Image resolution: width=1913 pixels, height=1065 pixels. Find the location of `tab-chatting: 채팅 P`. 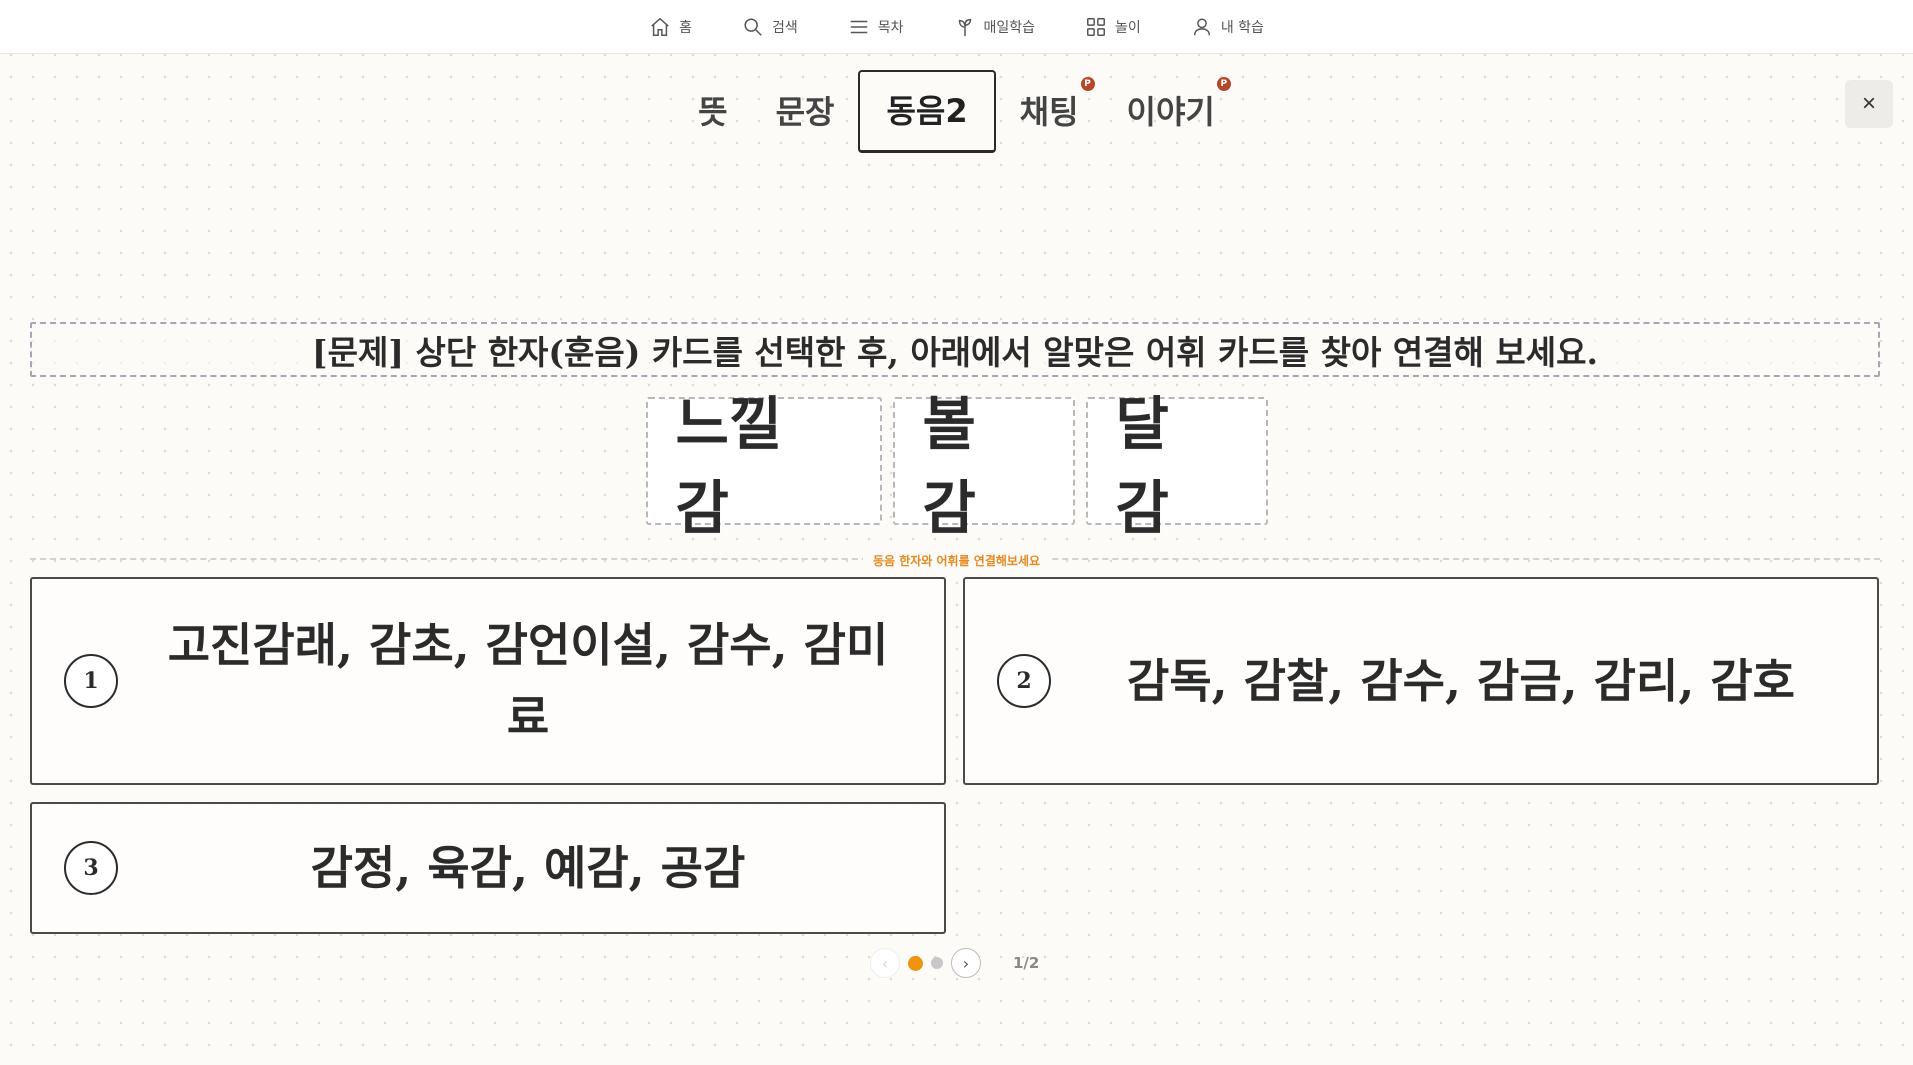

tab-chatting: 채팅 P is located at coordinates (1049, 112).